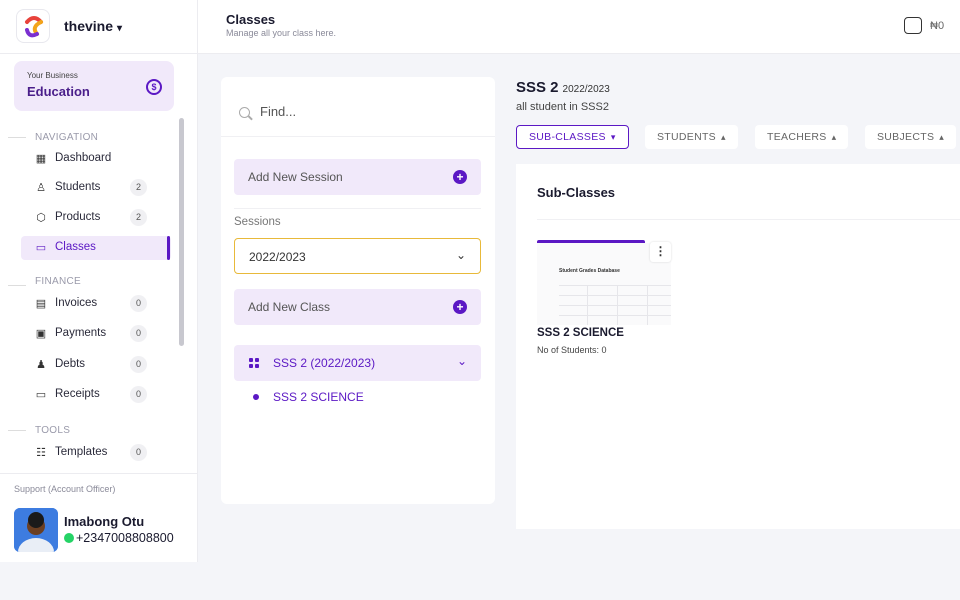 This screenshot has width=960, height=600. I want to click on invoice-icon: ▤, so click(41, 304).